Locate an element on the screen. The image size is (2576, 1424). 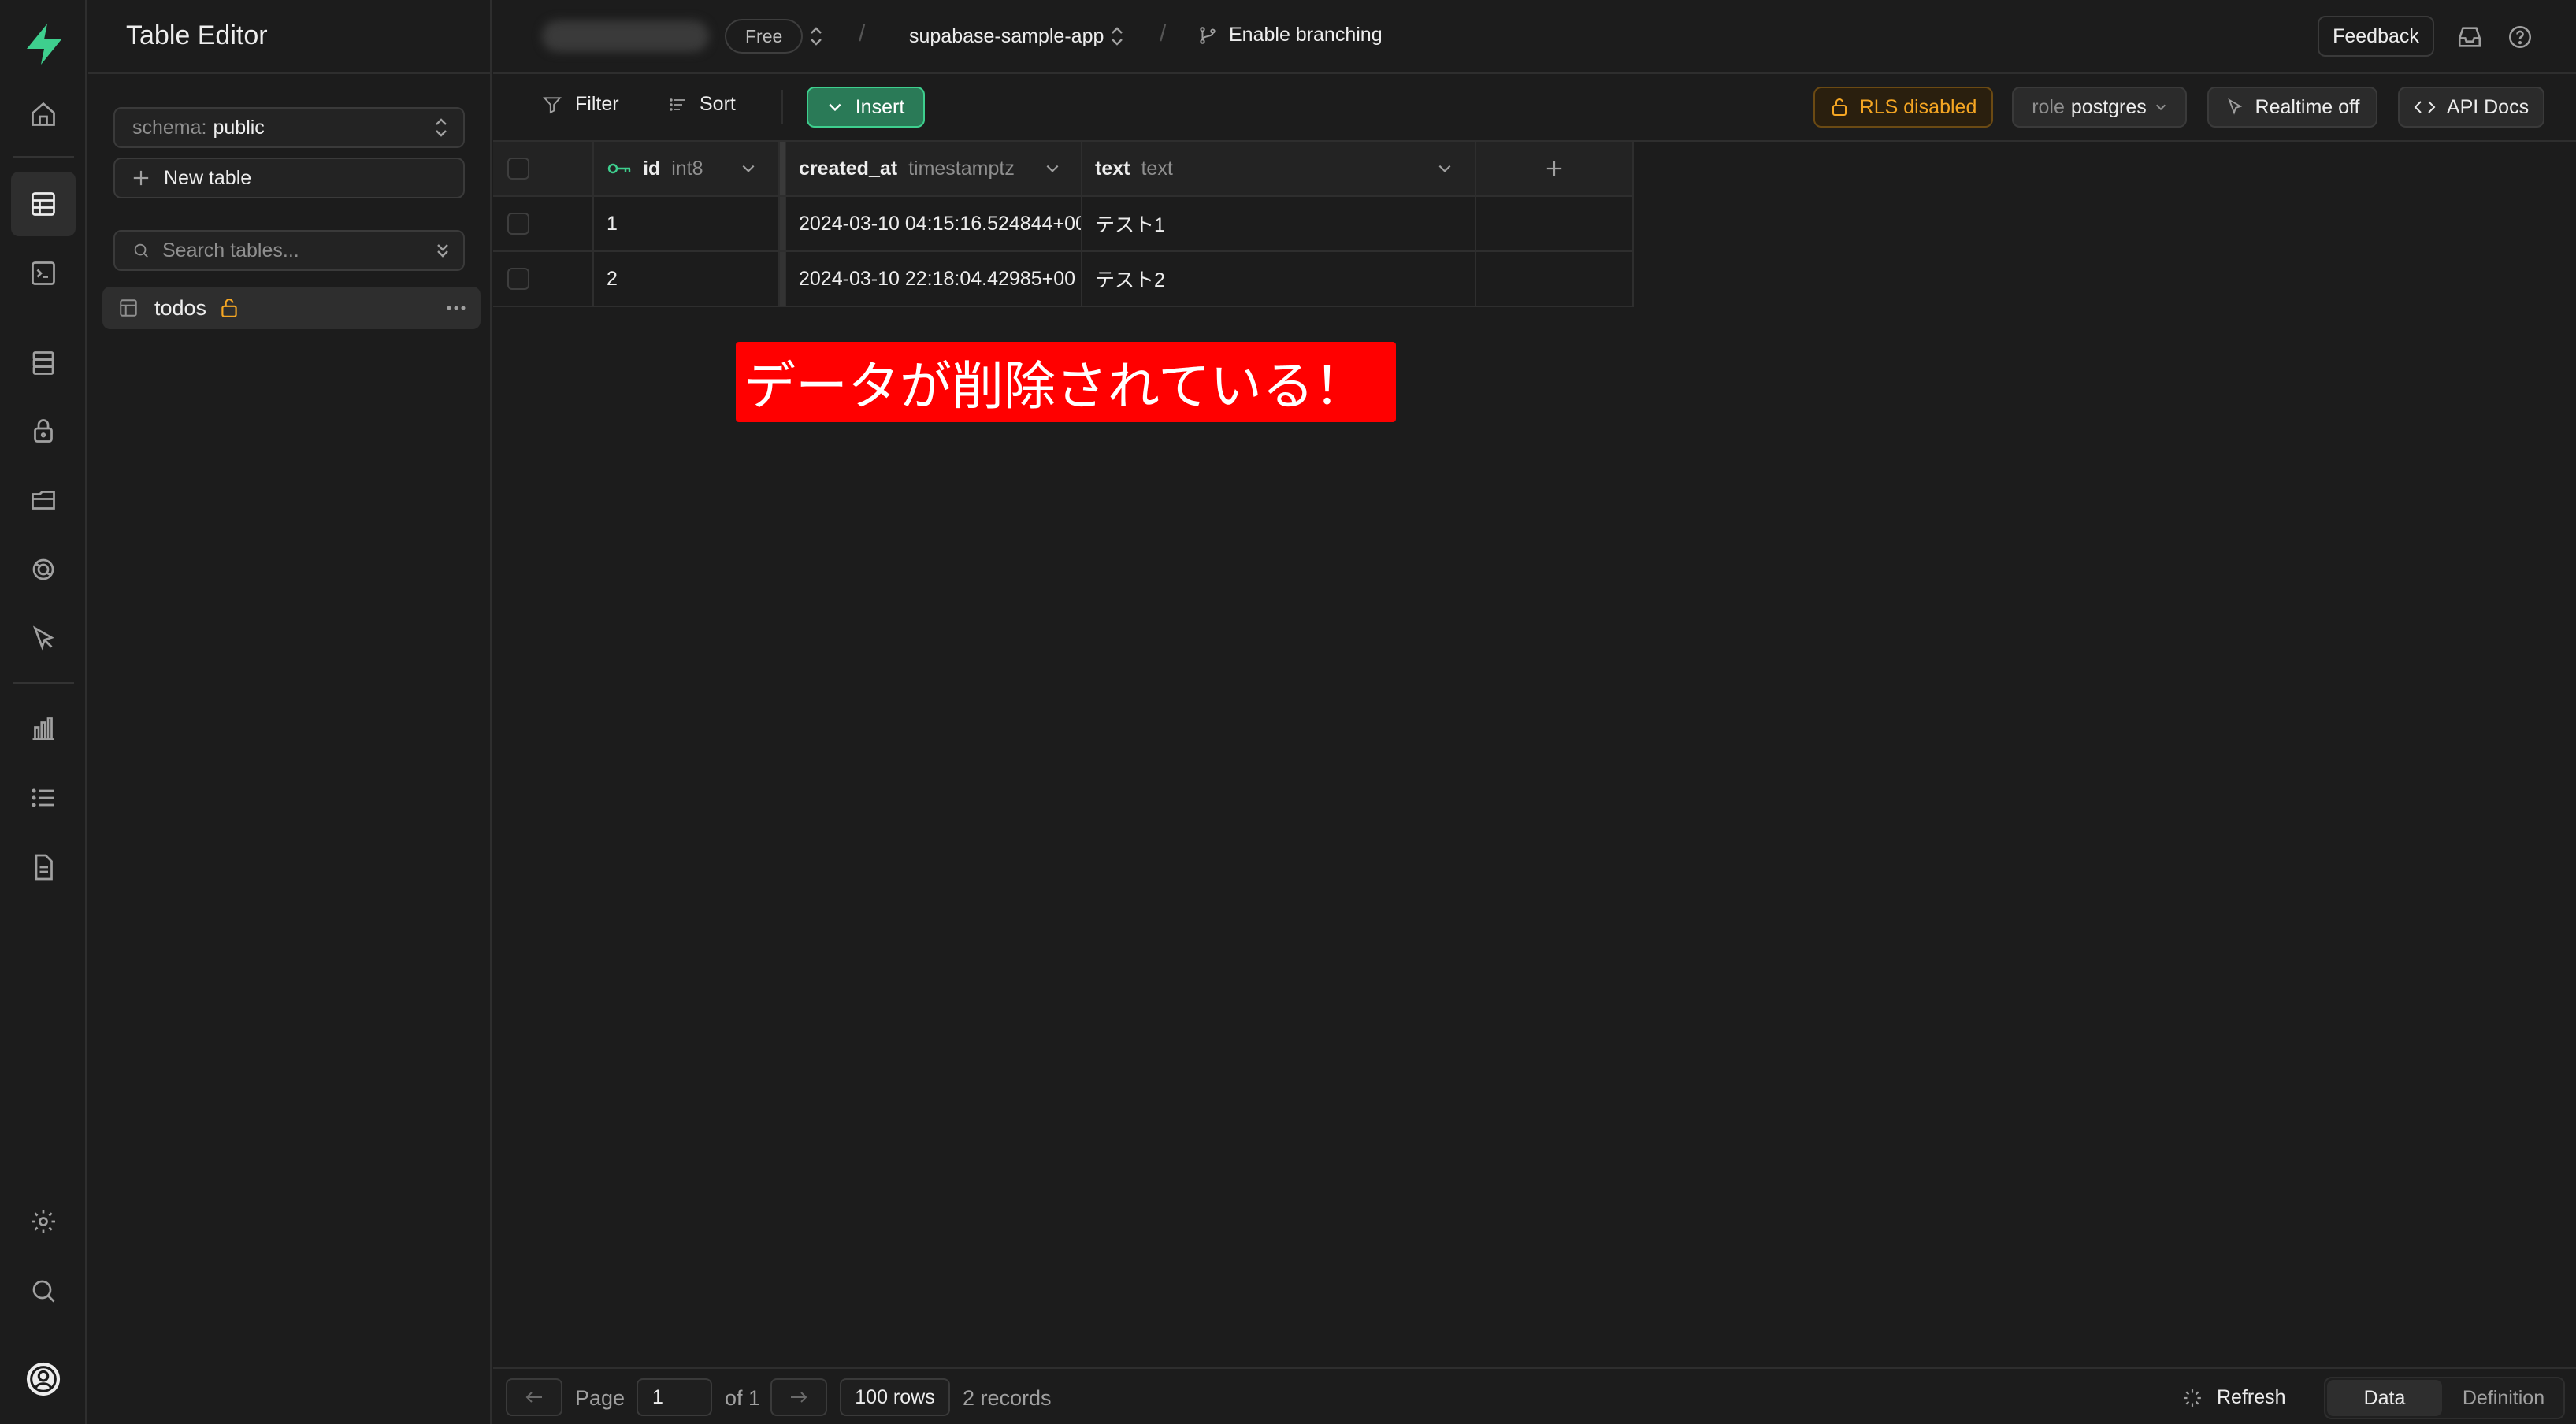
column-type: timestamptz is located at coordinates (961, 168).